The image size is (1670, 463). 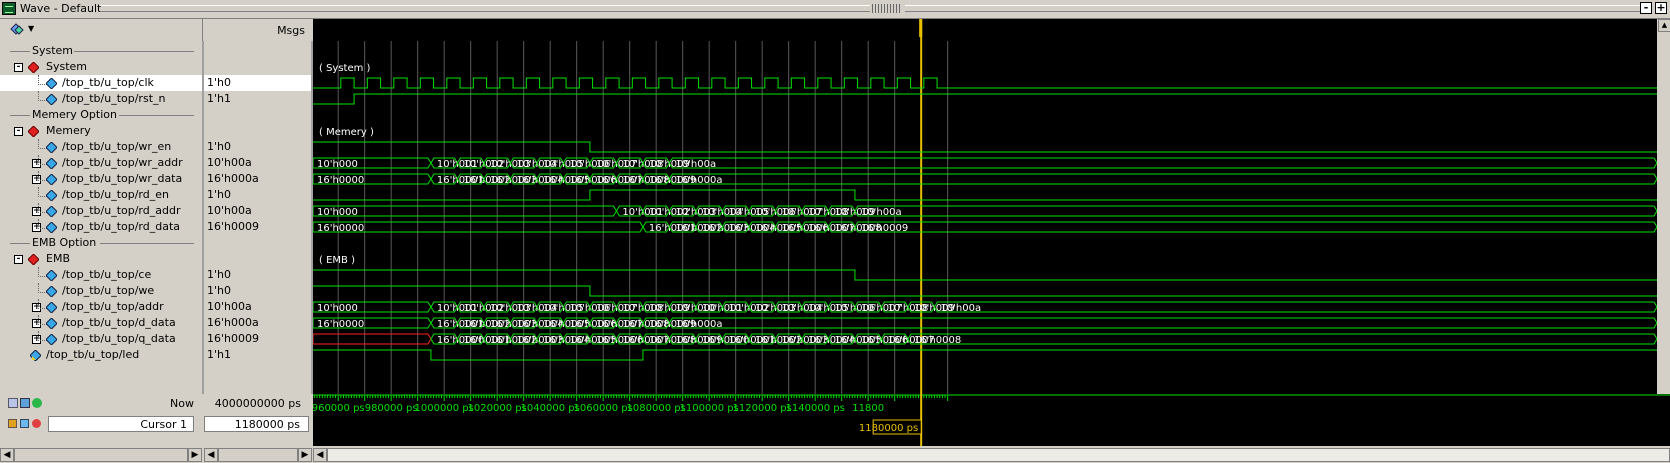 What do you see at coordinates (337, 260) in the screenshot?
I see `emb-group-label: ( EMB )` at bounding box center [337, 260].